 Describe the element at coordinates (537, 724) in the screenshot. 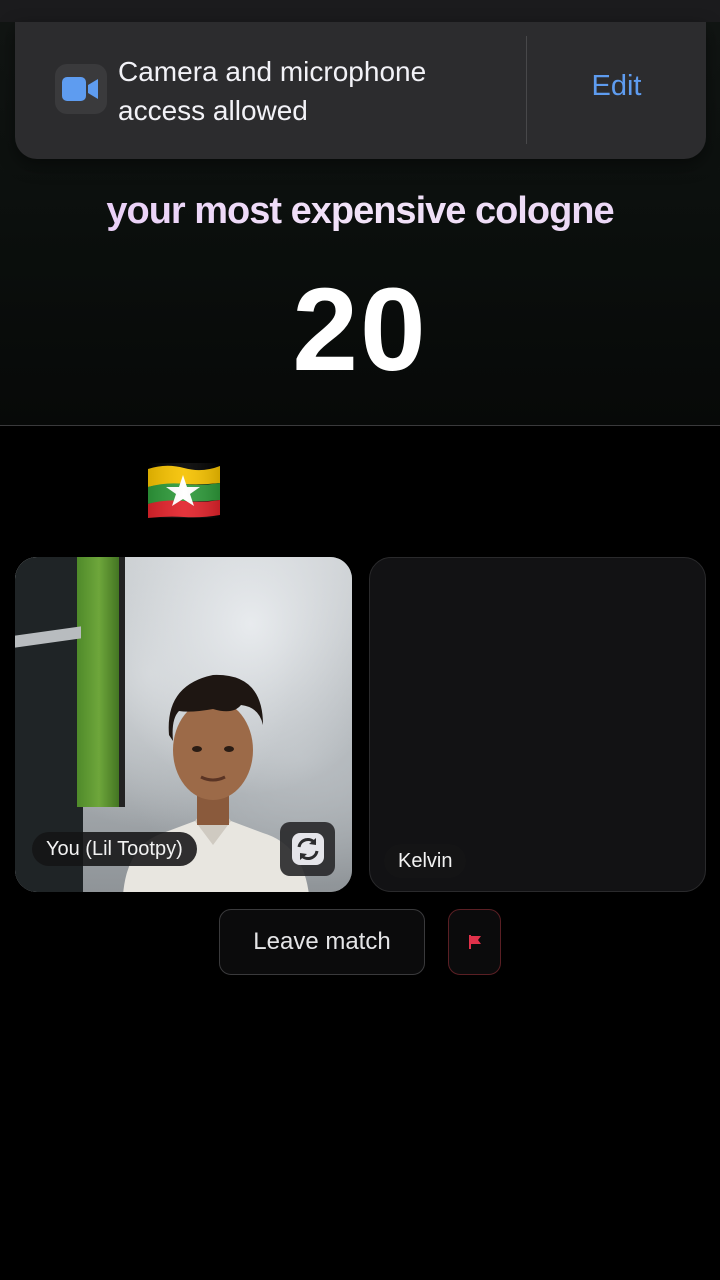

I see `peer-video-tile: Kelvin` at that location.